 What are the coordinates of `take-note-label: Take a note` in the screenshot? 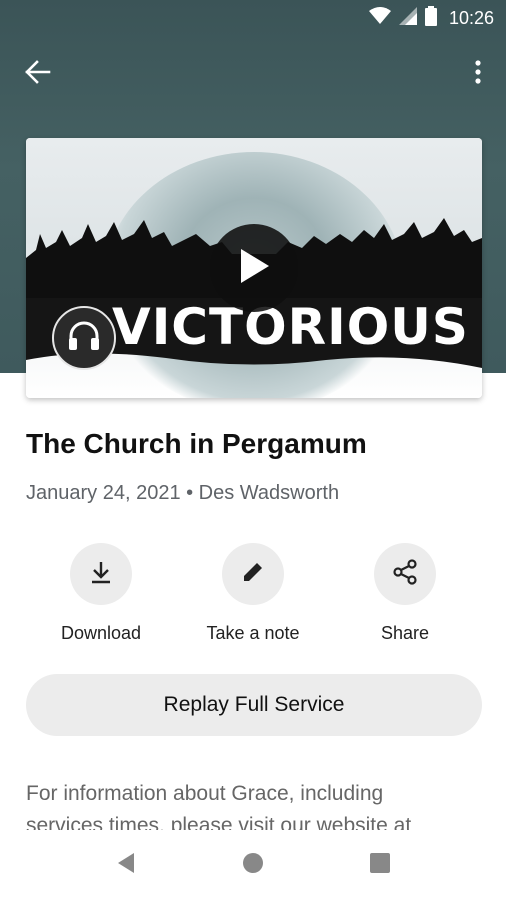 It's located at (253, 633).